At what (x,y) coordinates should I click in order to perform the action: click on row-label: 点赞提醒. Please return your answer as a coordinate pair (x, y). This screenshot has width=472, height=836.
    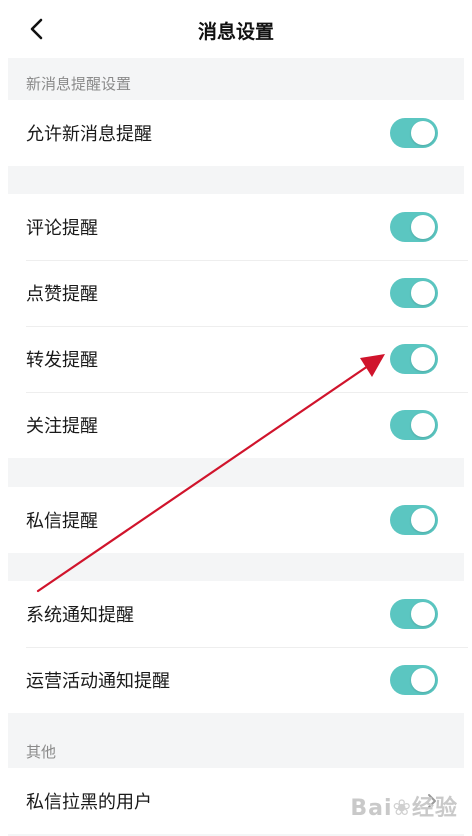
    Looking at the image, I should click on (62, 294).